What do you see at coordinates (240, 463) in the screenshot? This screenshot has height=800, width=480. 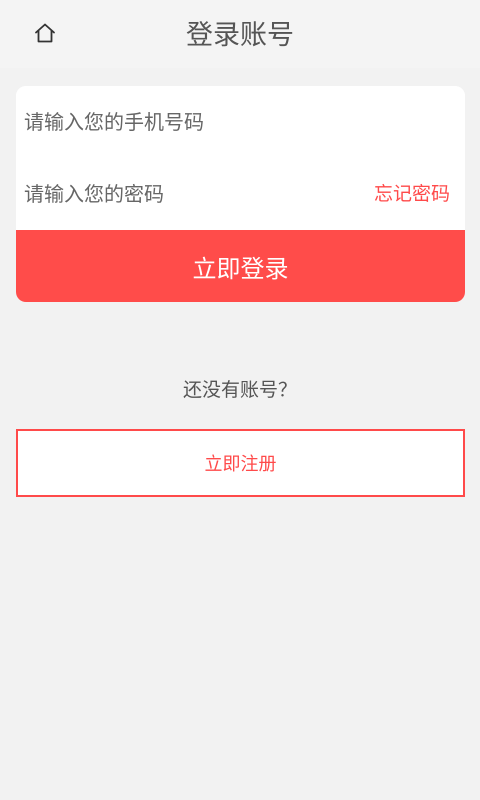 I see `register-button: 立即注册` at bounding box center [240, 463].